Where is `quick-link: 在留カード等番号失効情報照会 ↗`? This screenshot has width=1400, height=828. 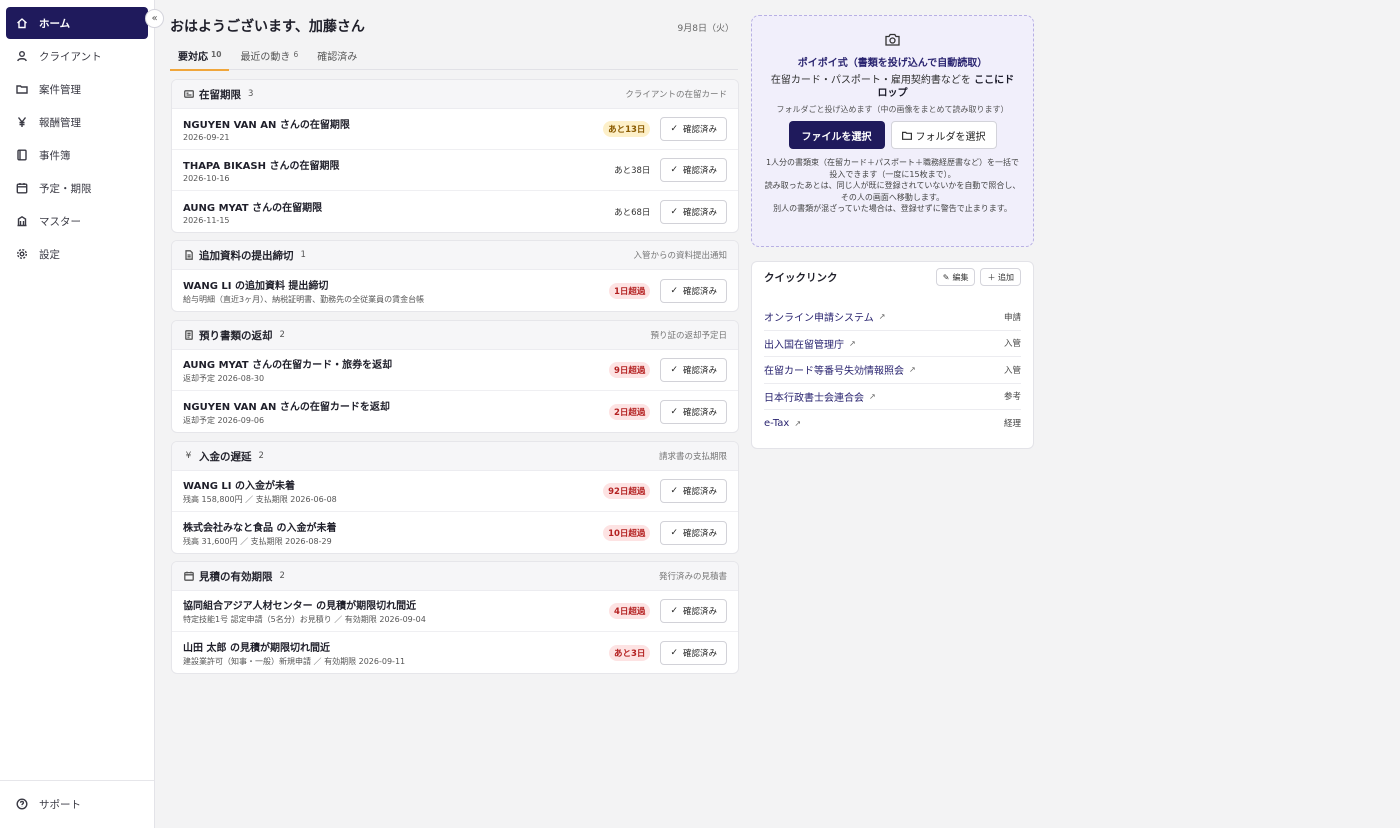
quick-link: 在留カード等番号失効情報照会 ↗ is located at coordinates (840, 369).